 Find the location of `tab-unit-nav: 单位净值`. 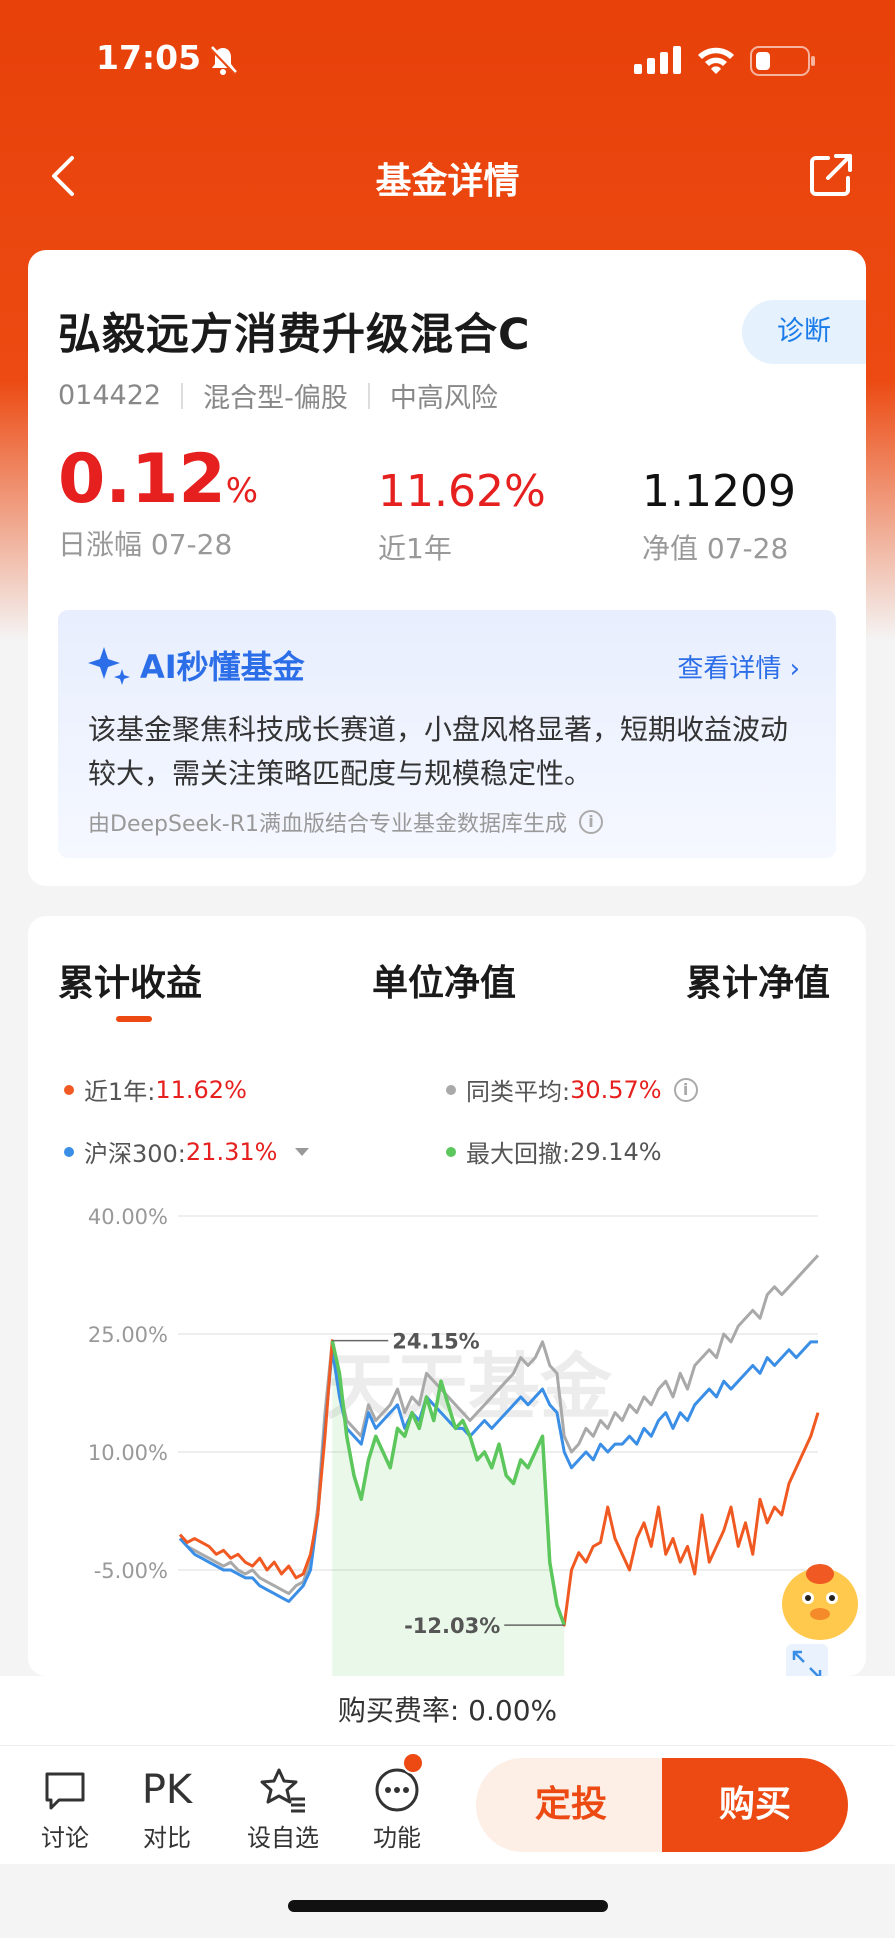

tab-unit-nav: 单位净值 is located at coordinates (444, 980).